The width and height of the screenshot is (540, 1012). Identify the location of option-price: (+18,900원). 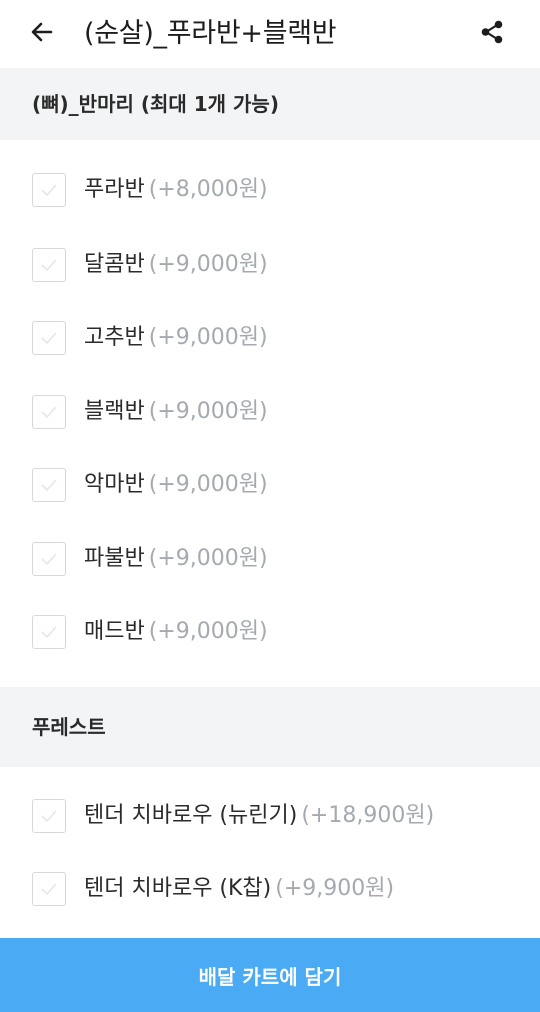
(368, 815).